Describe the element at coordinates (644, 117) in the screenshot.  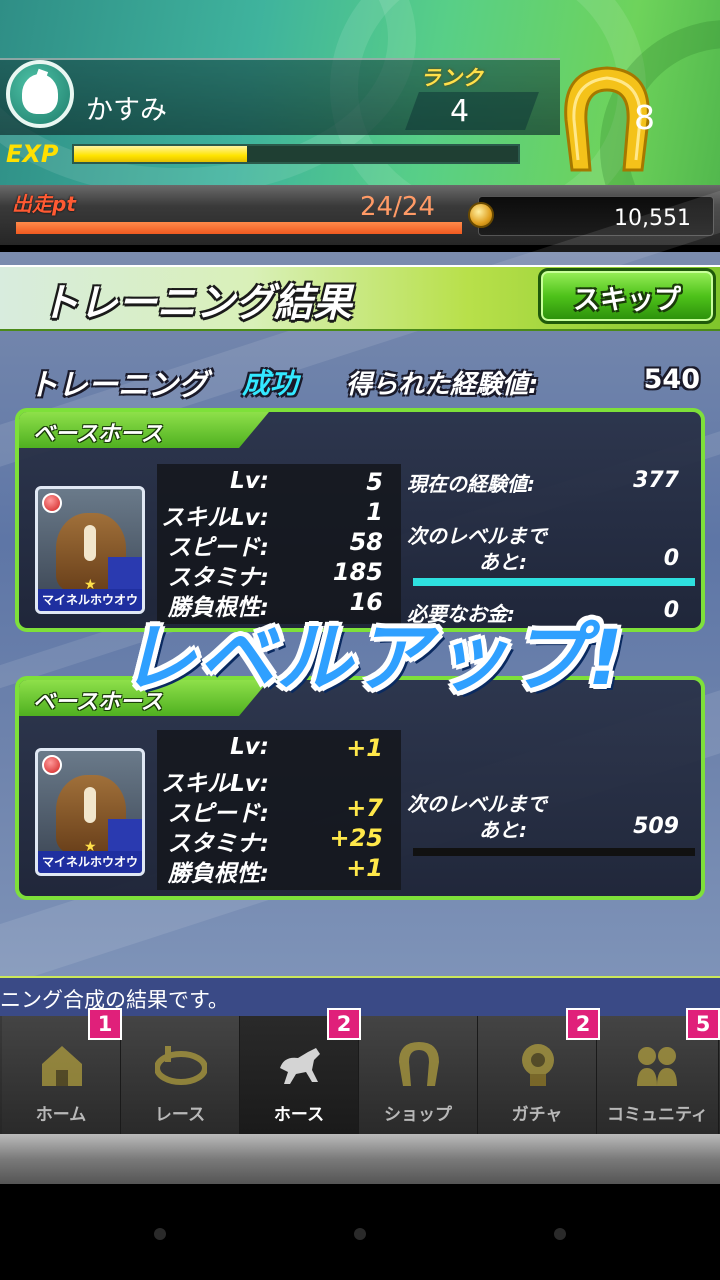
I see `horseshoe-count: 8` at that location.